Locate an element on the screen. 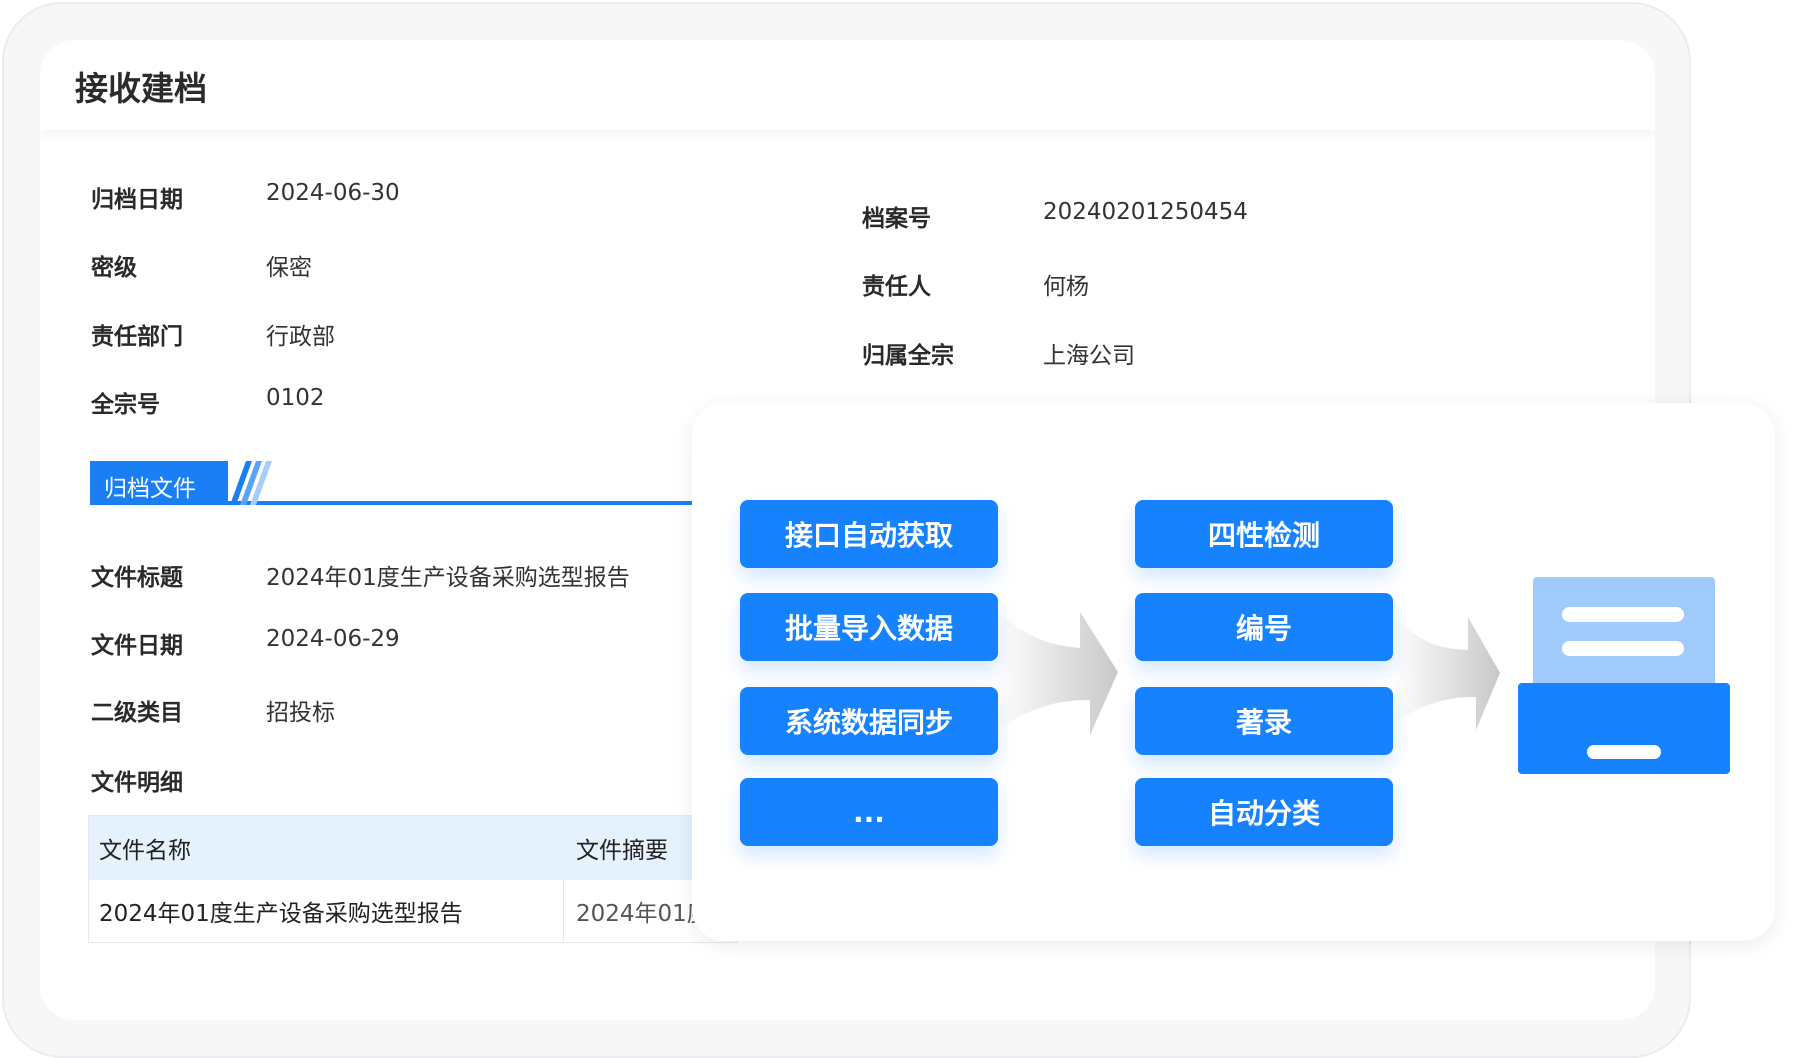 Image resolution: width=1797 pixels, height=1058 pixels. file-detail-table: 文件名称 文件摘要 2024年01度生产设备采购选型报告 2024年01度 is located at coordinates (413, 879).